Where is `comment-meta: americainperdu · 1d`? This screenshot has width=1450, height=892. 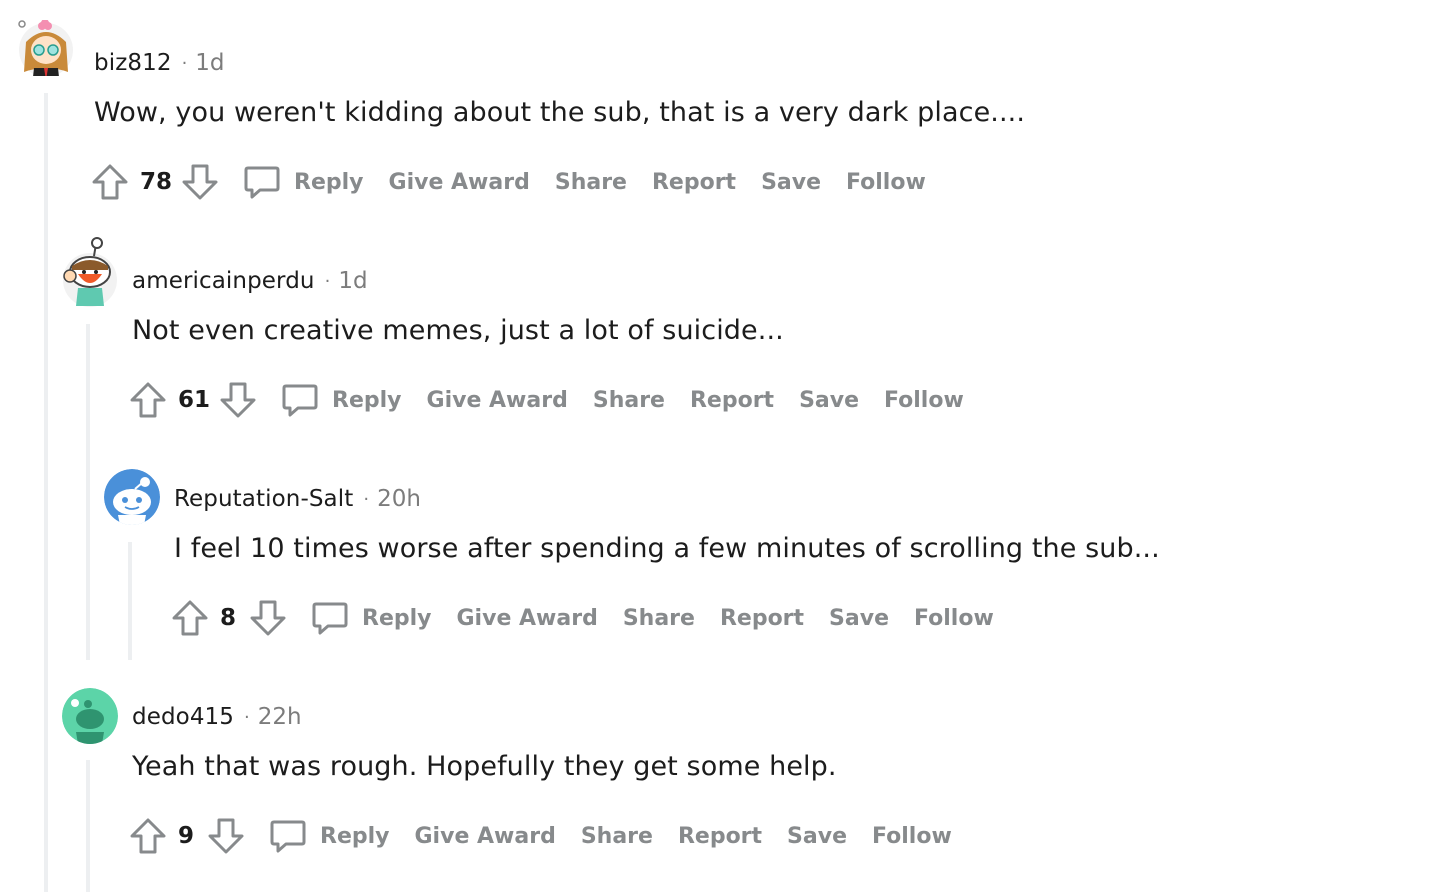
comment-meta: americainperdu · 1d is located at coordinates (250, 281).